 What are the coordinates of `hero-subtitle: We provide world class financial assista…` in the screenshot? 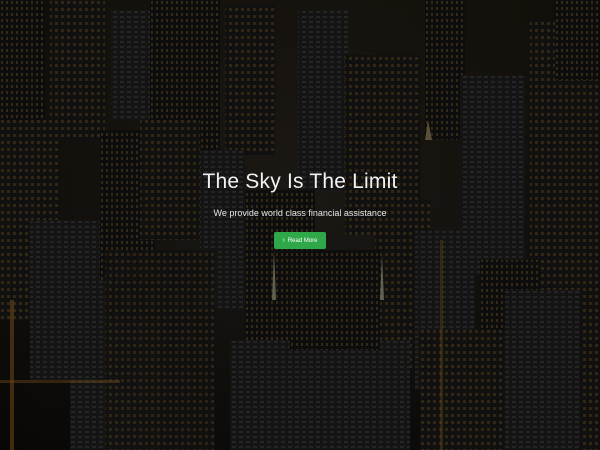 It's located at (300, 213).